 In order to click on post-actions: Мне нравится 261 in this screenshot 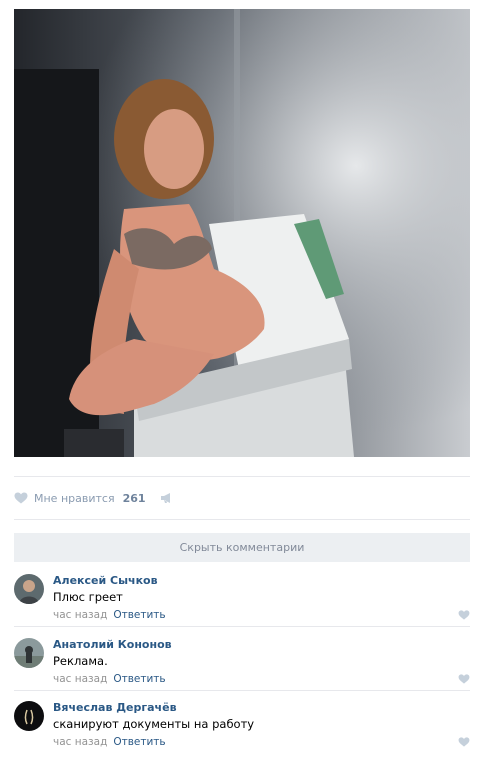, I will do `click(94, 498)`.